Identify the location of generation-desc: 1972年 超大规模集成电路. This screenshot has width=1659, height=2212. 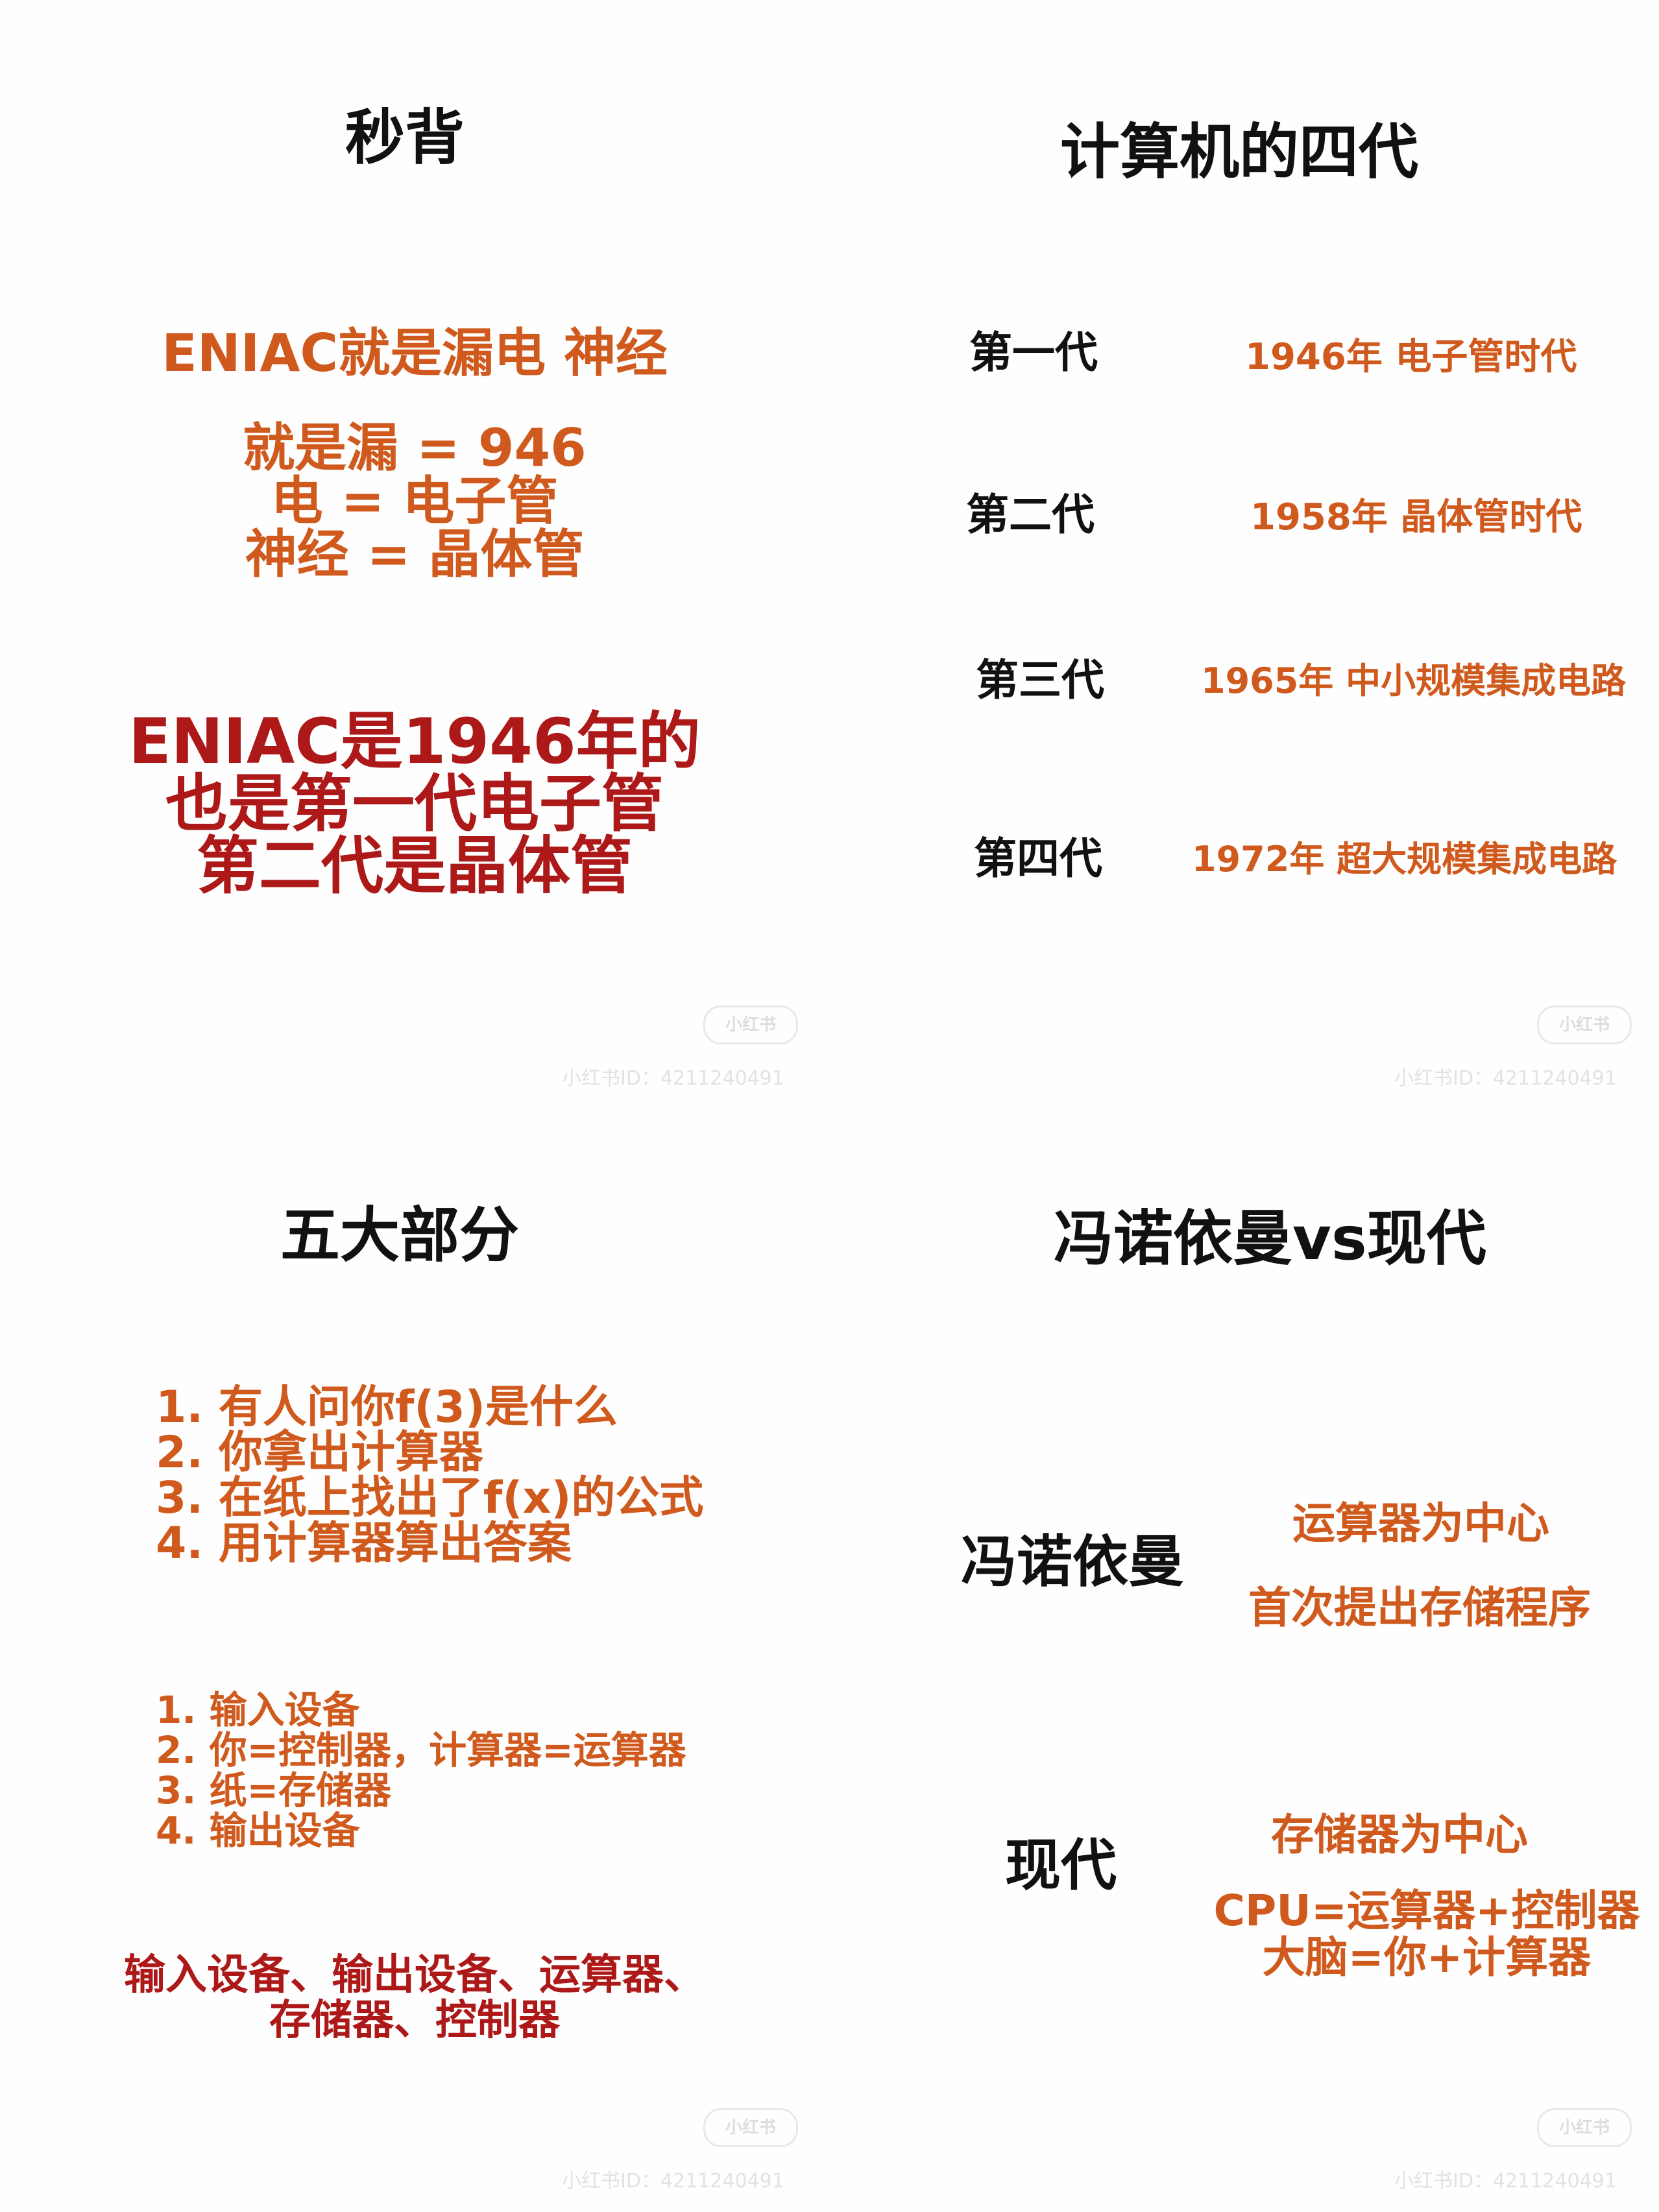
(1405, 859).